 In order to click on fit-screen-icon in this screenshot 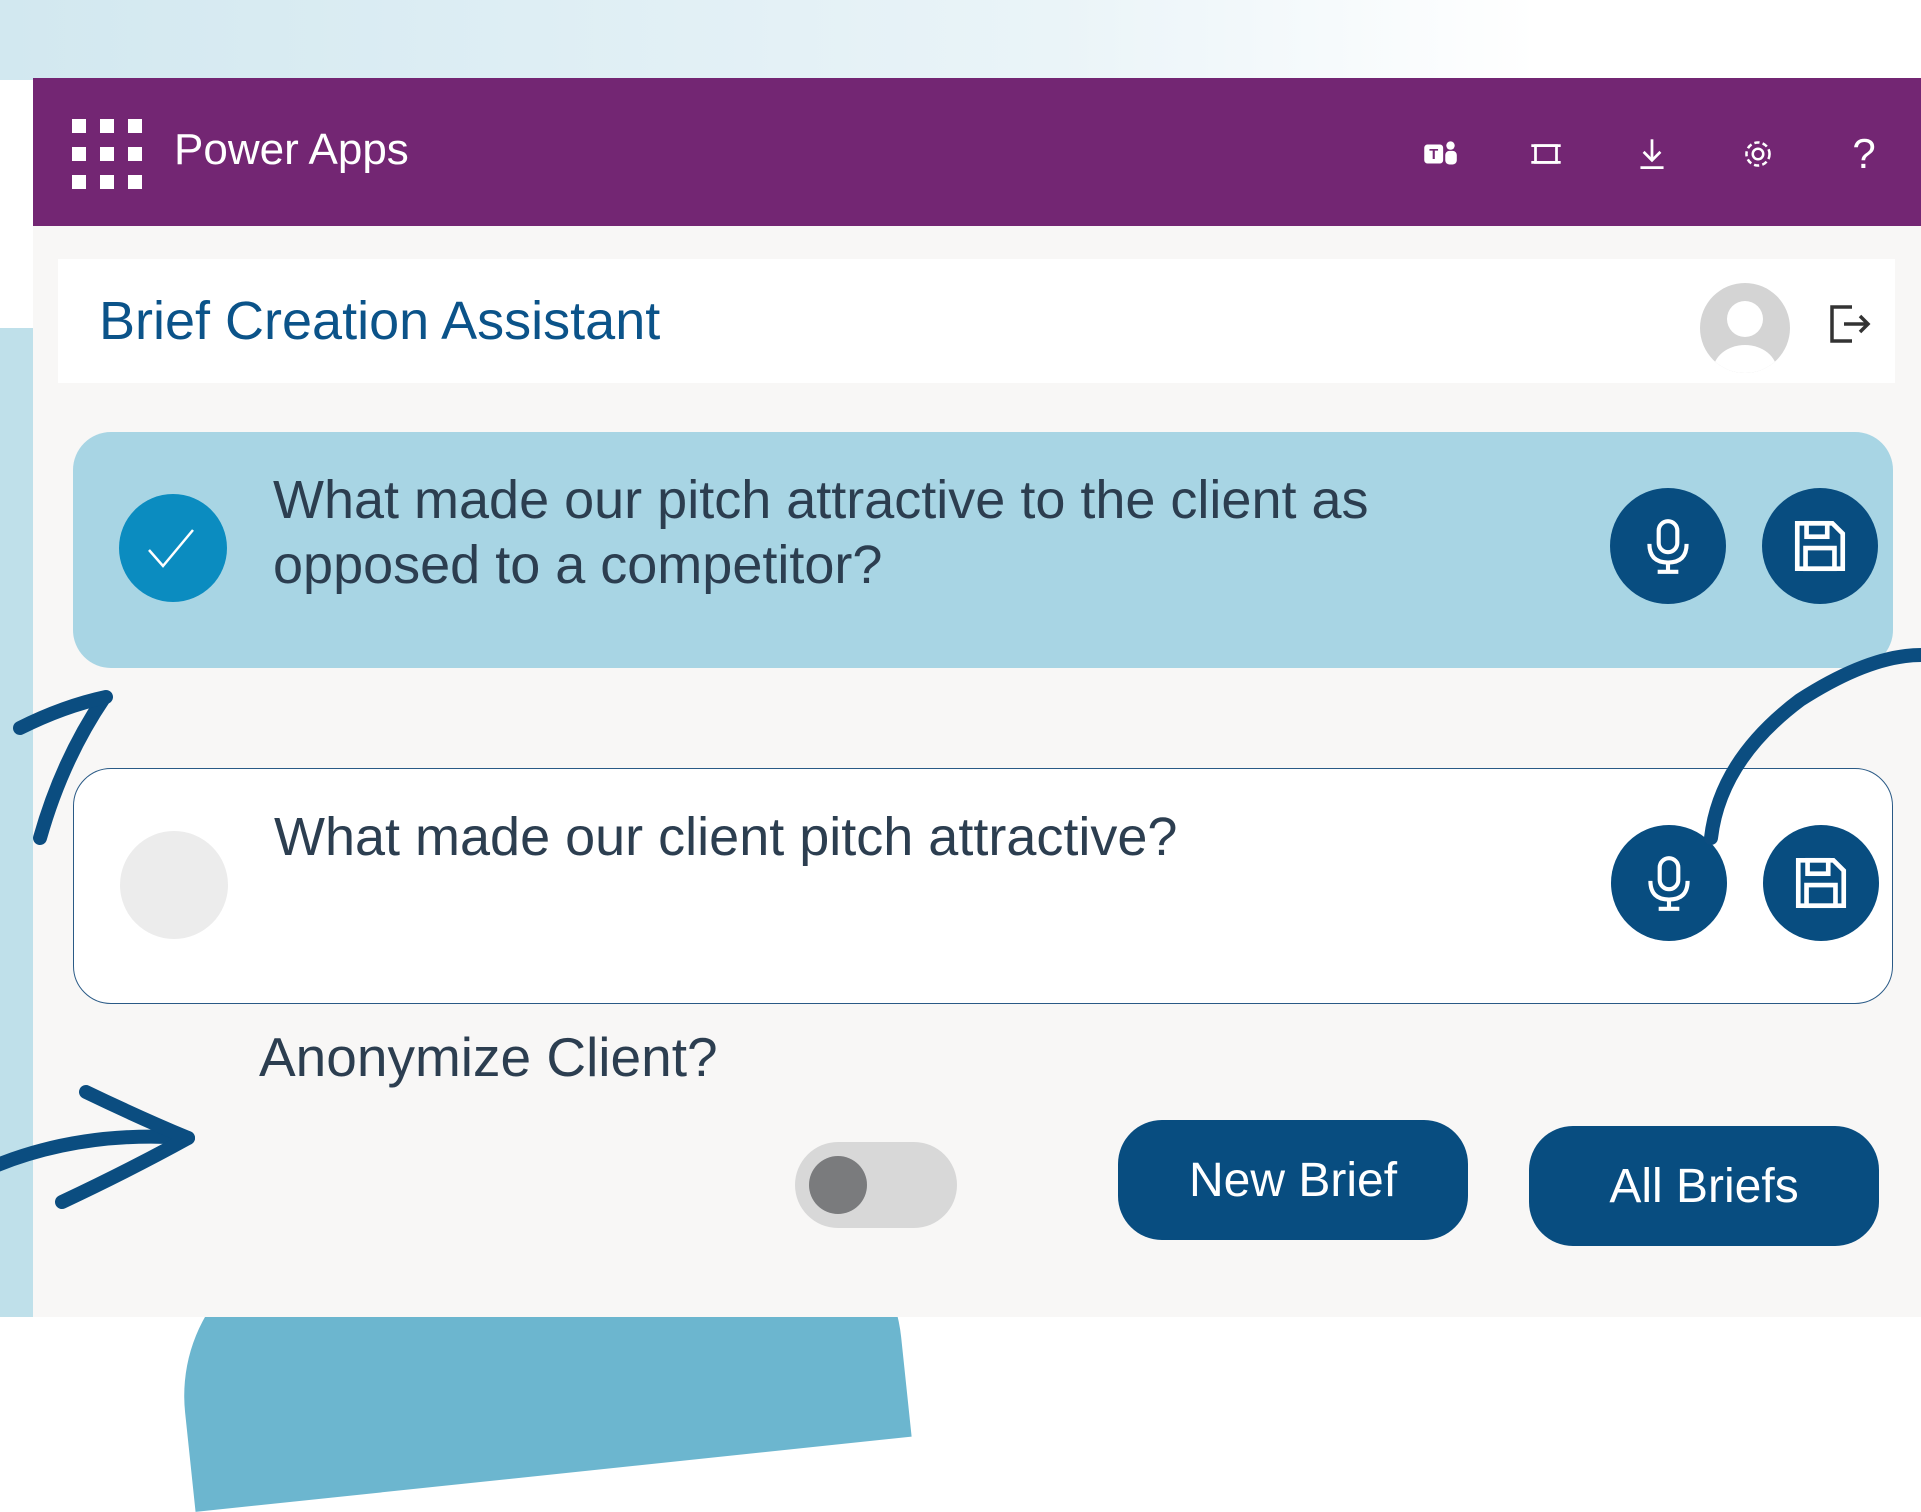, I will do `click(1546, 154)`.